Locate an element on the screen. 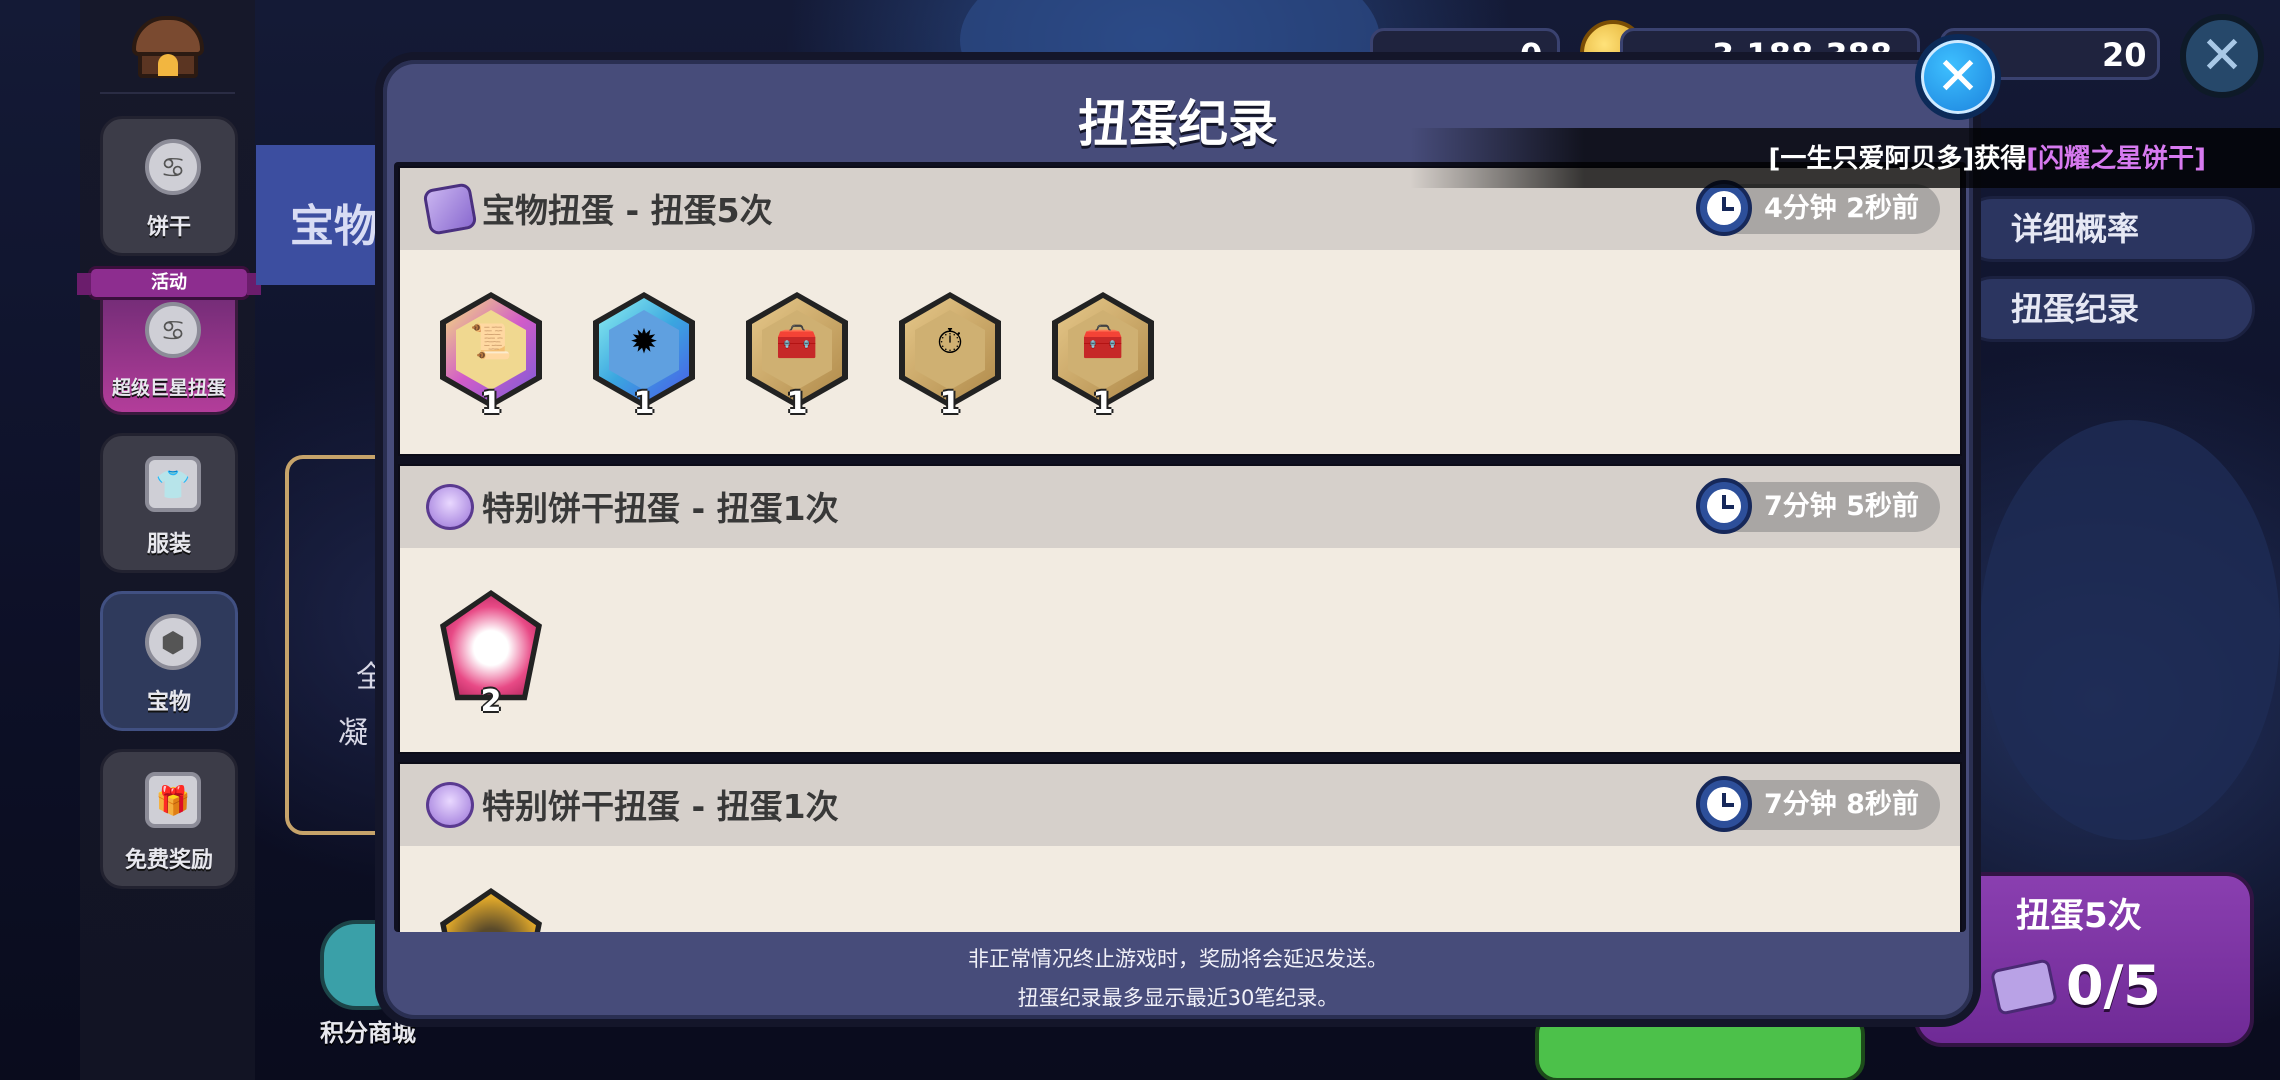 Image resolution: width=2280 pixels, height=1080 pixels. record-time-text: 7分钟 5秒前 is located at coordinates (1841, 506).